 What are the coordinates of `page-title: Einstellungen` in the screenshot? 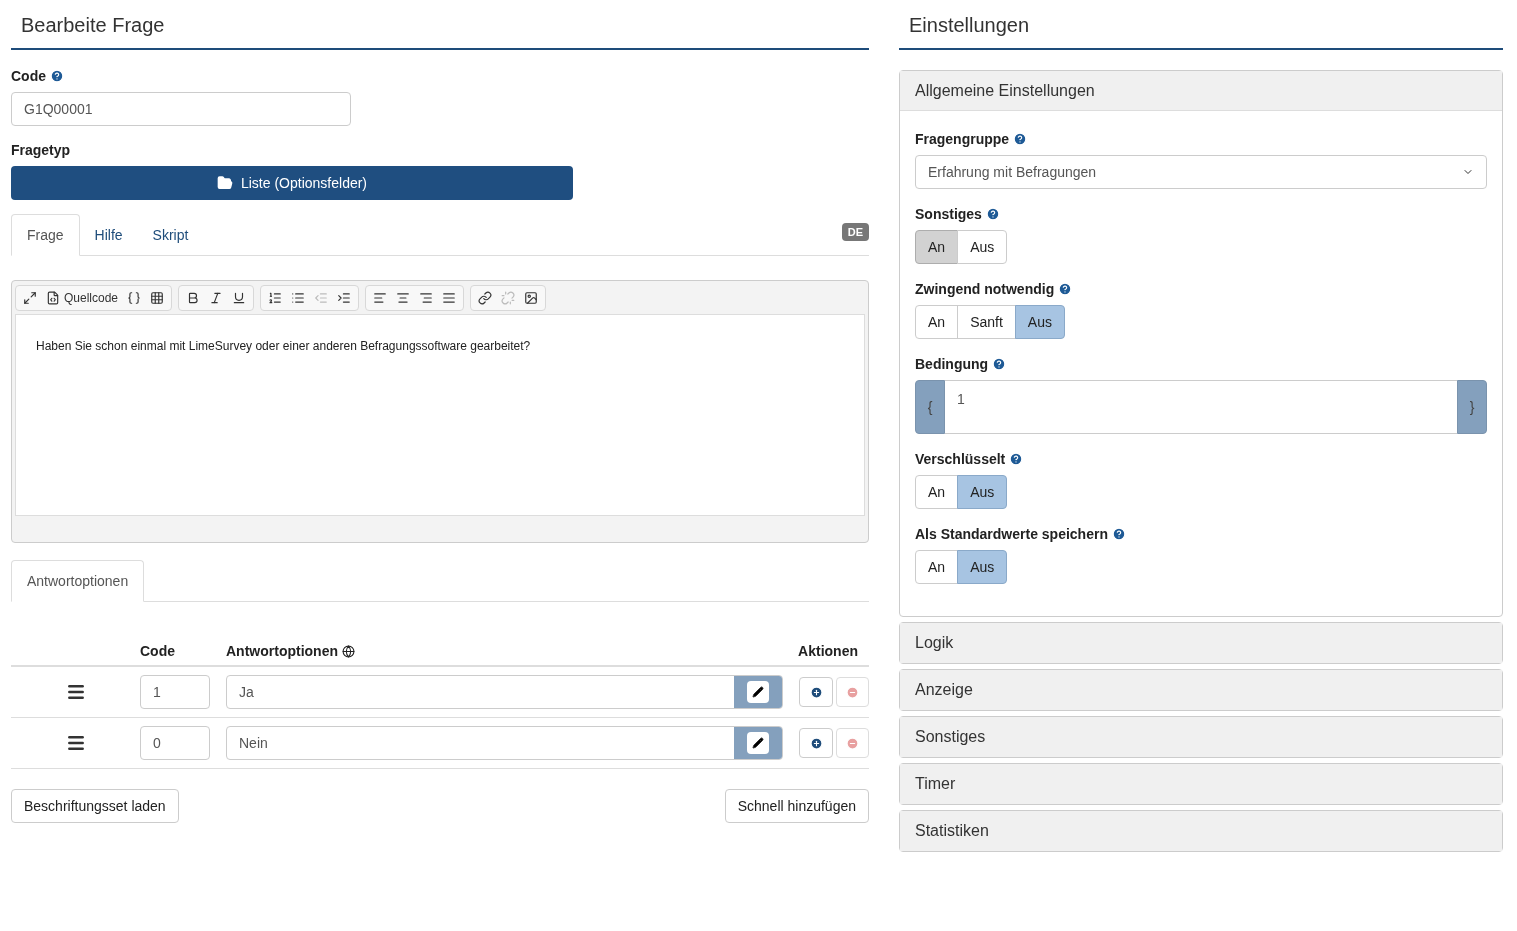 It's located at (970, 25).